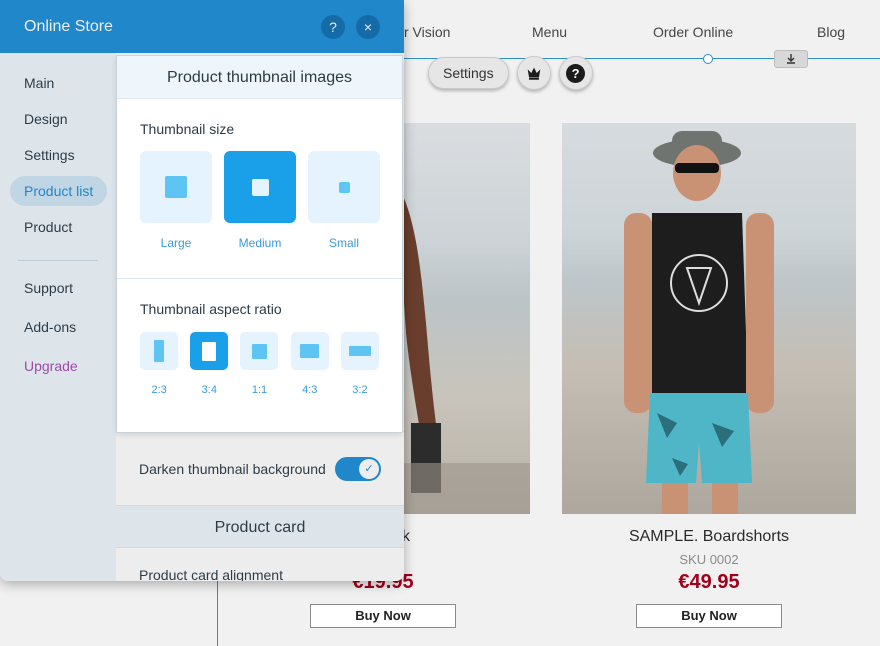  What do you see at coordinates (68, 26) in the screenshot?
I see `panel-title: Online Store` at bounding box center [68, 26].